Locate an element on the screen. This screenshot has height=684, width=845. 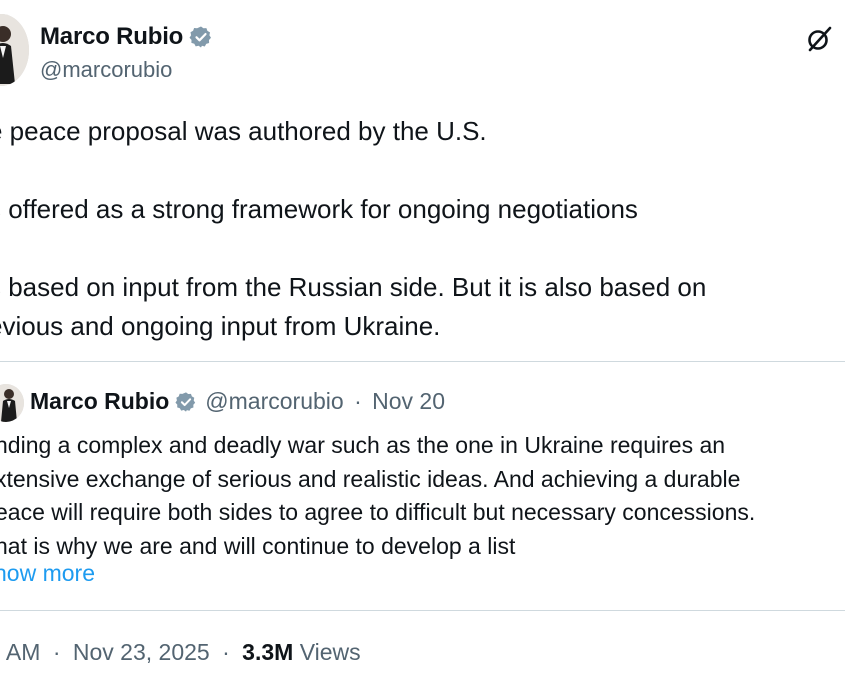
views-label: Views is located at coordinates (330, 652).